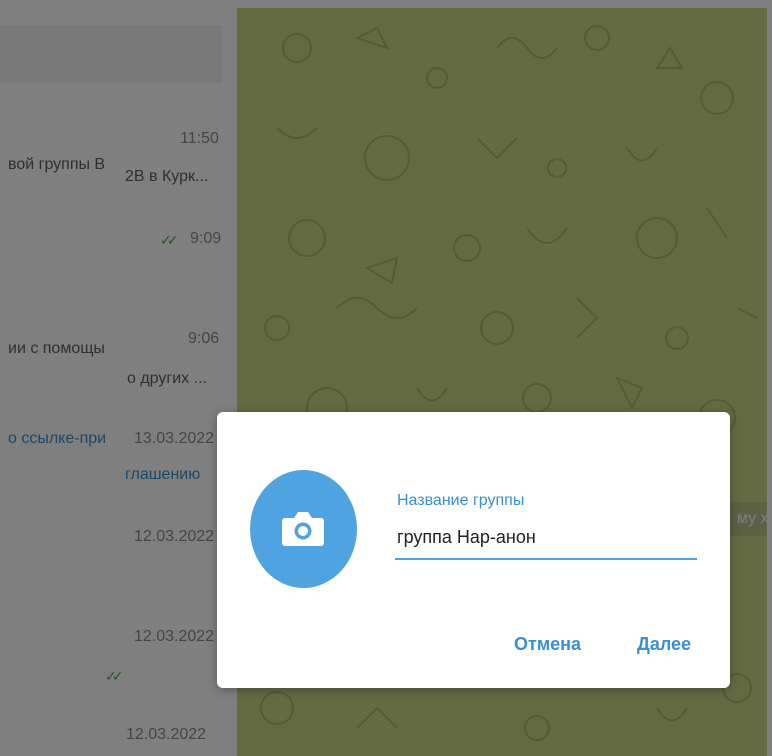 The height and width of the screenshot is (756, 772). I want to click on group-name-label: Название группы, so click(461, 500).